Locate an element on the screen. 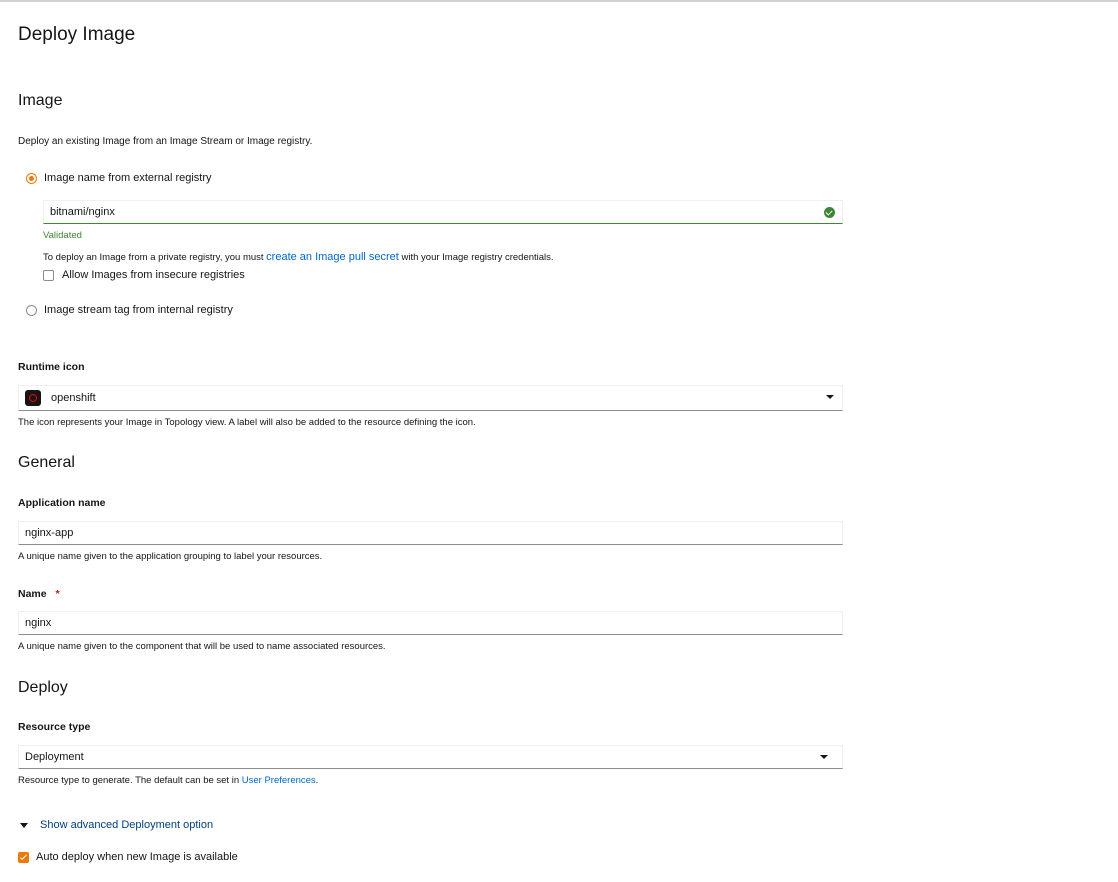 Image resolution: width=1118 pixels, height=882 pixels. advanced-deployment-toggle-label: Show advanced Deployment option is located at coordinates (126, 825).